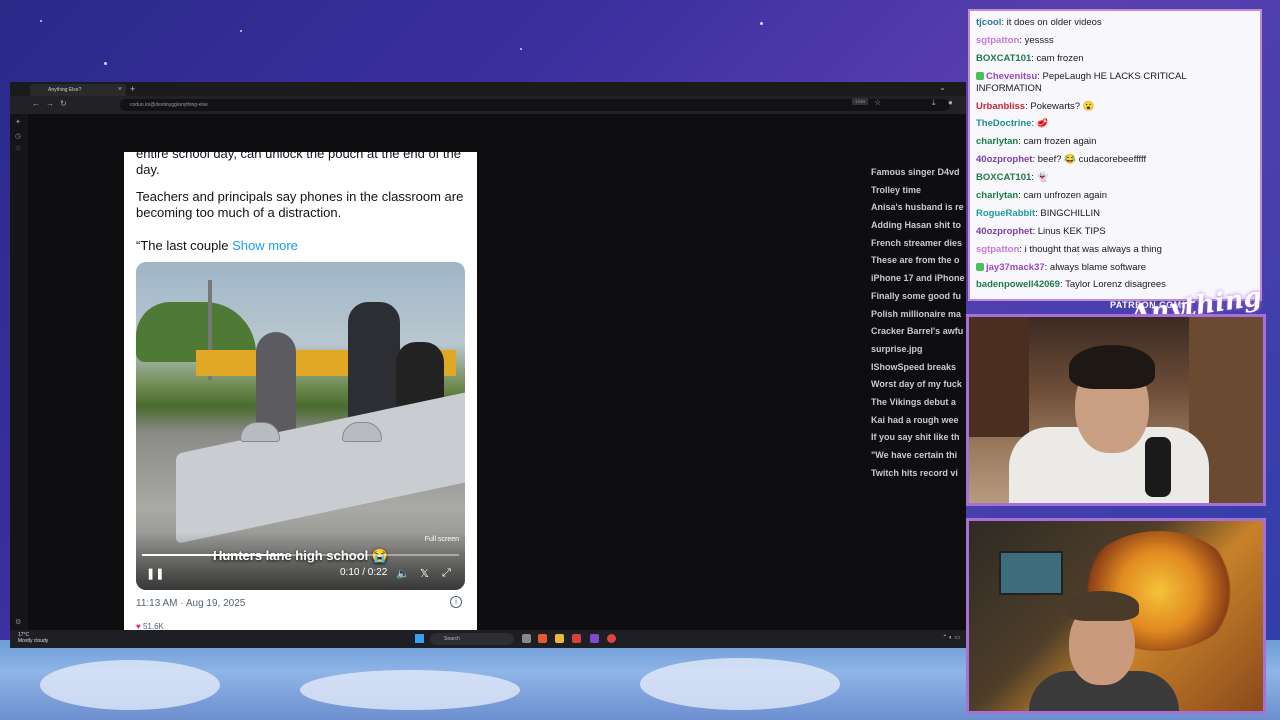 The height and width of the screenshot is (720, 1280). I want to click on chat-text: beef? 😂 cudacorebeefffff, so click(1092, 160).